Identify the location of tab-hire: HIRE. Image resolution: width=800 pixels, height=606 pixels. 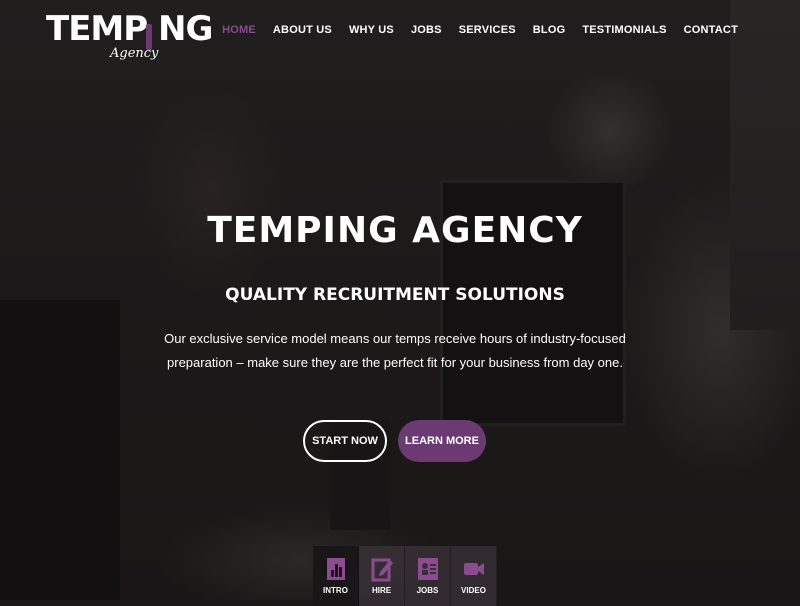
(382, 576).